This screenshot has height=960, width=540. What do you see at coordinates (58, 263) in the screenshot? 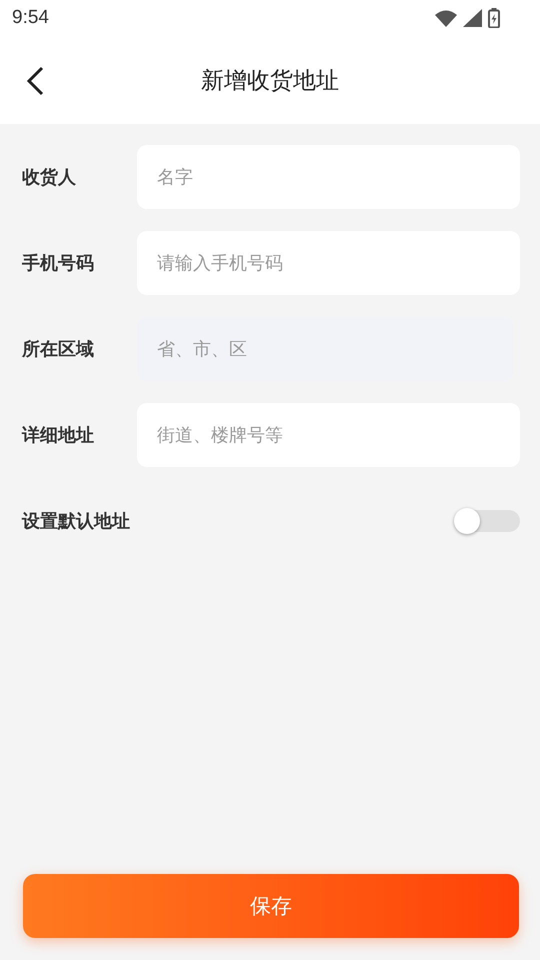
I see `field-label: 手机号码` at bounding box center [58, 263].